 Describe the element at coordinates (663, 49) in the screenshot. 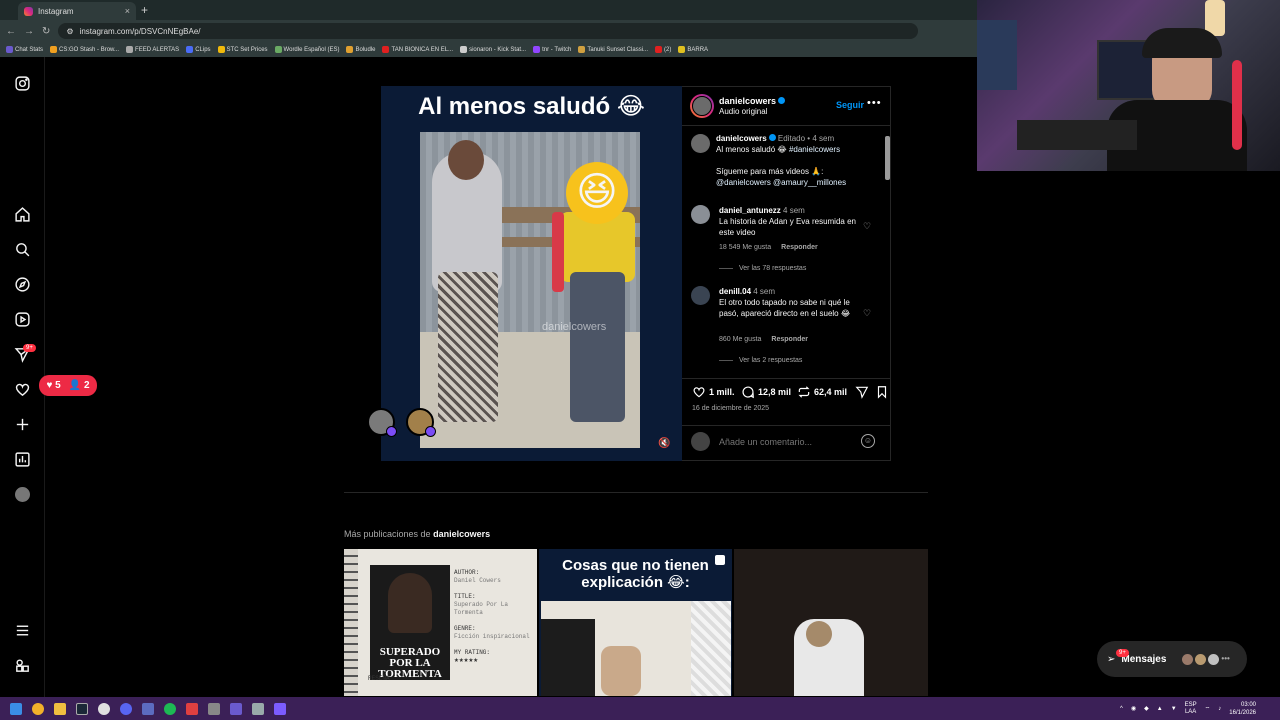

I see `bookmark-item: (2)` at that location.